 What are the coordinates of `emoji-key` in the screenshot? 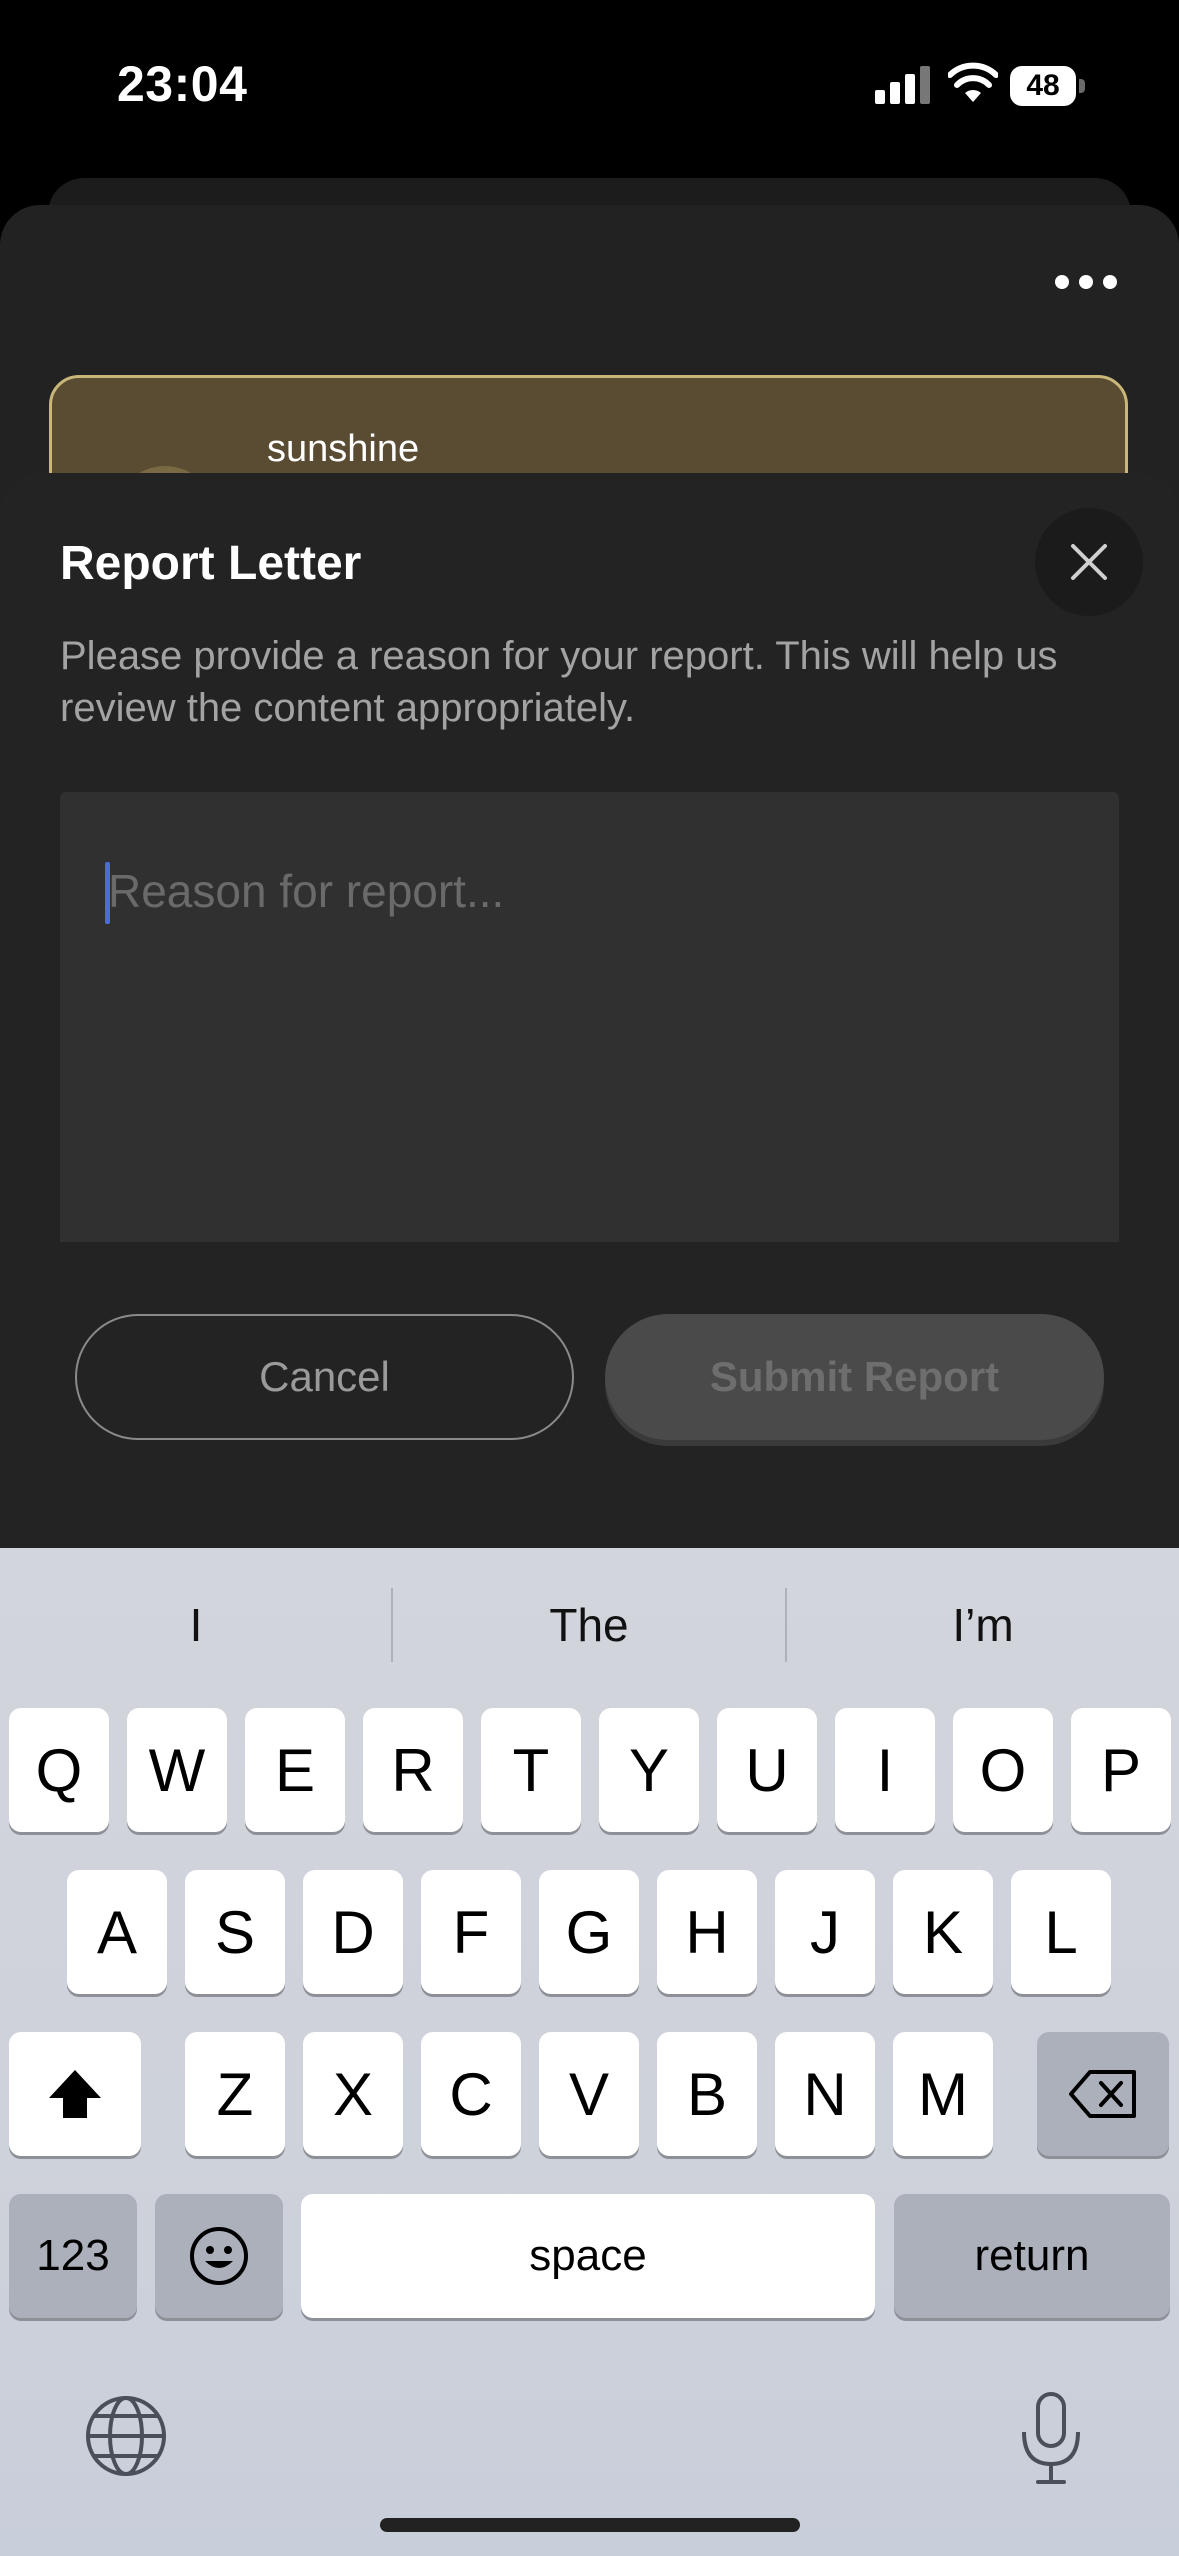 It's located at (219, 2256).